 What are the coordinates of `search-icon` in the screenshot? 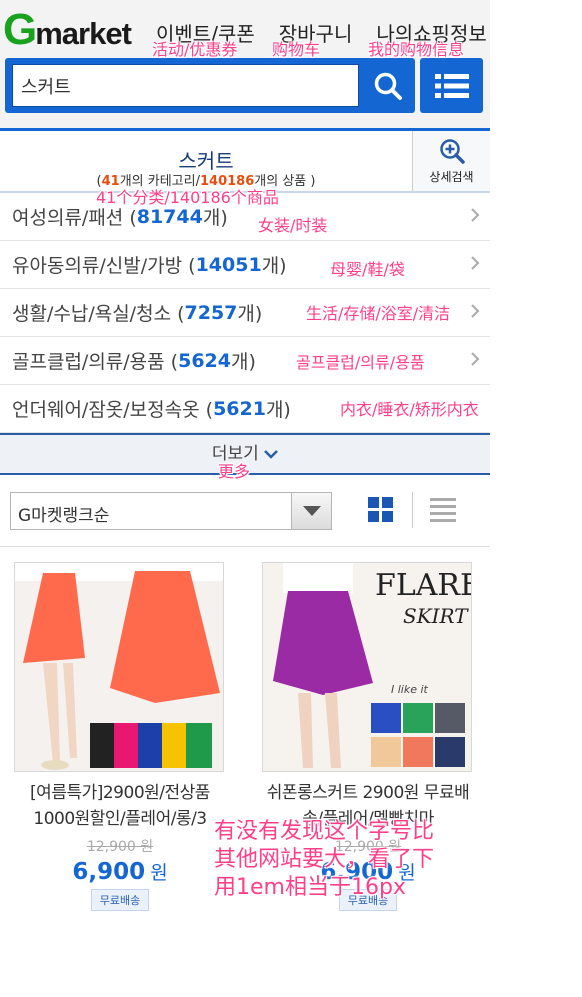 It's located at (388, 86).